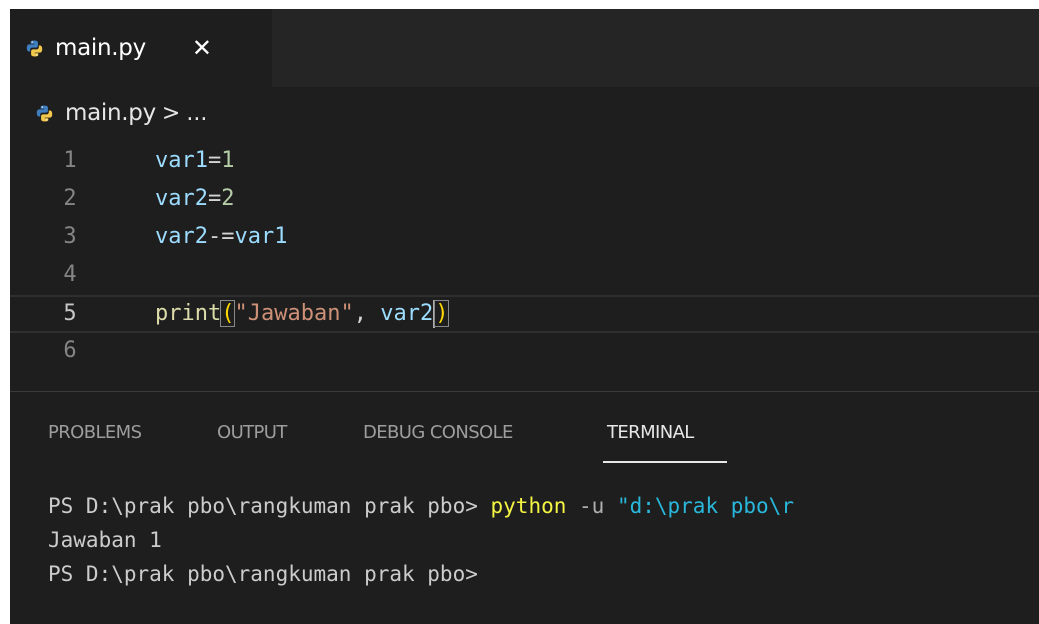  Describe the element at coordinates (70, 313) in the screenshot. I see `line-number: 5` at that location.